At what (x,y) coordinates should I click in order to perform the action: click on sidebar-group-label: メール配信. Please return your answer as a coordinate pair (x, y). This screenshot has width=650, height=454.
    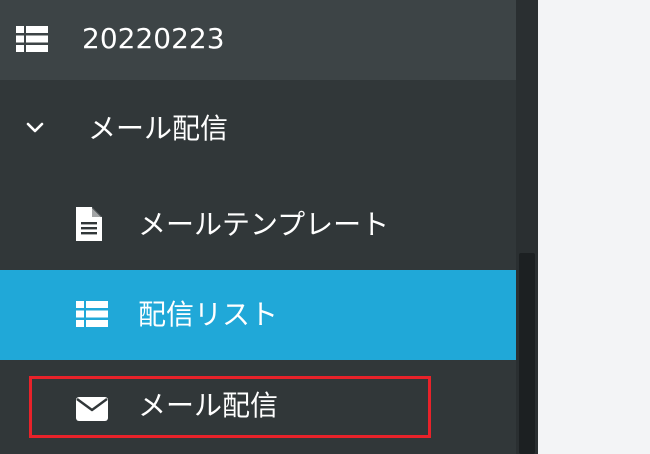
    Looking at the image, I should click on (158, 128).